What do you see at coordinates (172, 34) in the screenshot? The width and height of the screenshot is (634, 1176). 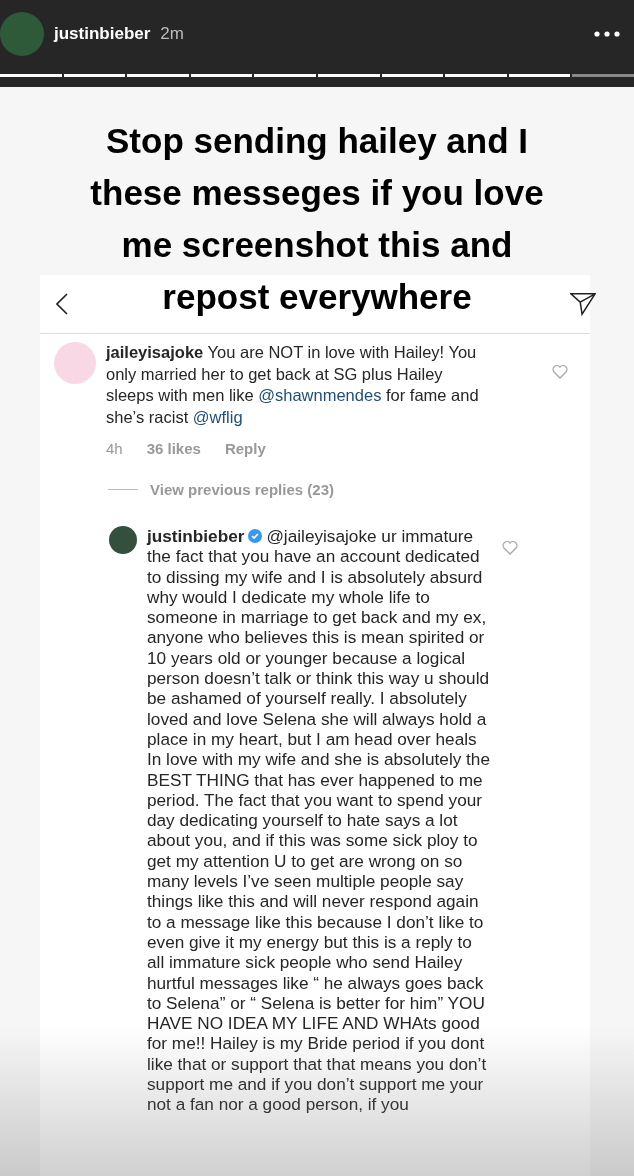 I see `post-time: 2m` at bounding box center [172, 34].